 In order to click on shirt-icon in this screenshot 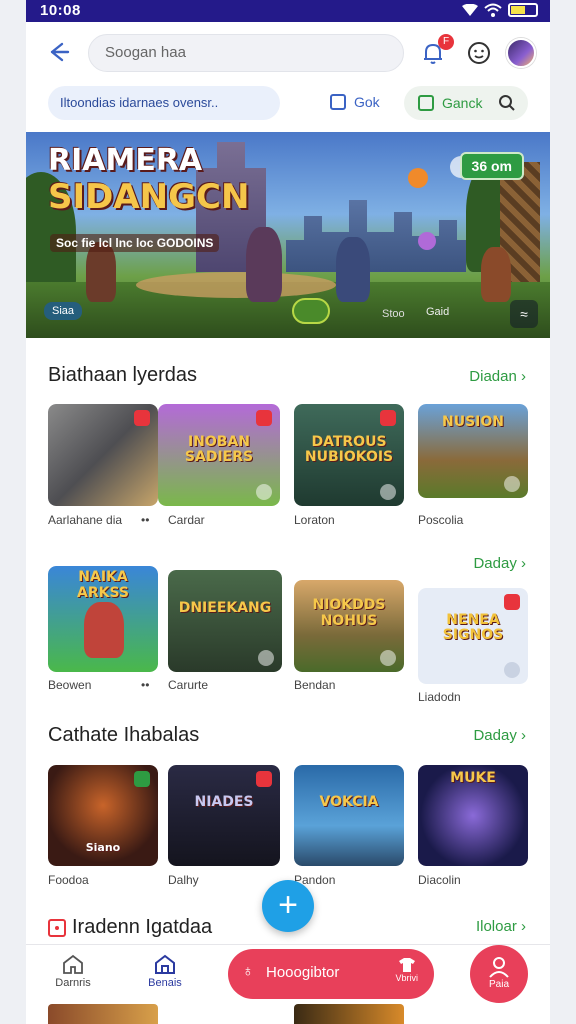, I will do `click(406, 965)`.